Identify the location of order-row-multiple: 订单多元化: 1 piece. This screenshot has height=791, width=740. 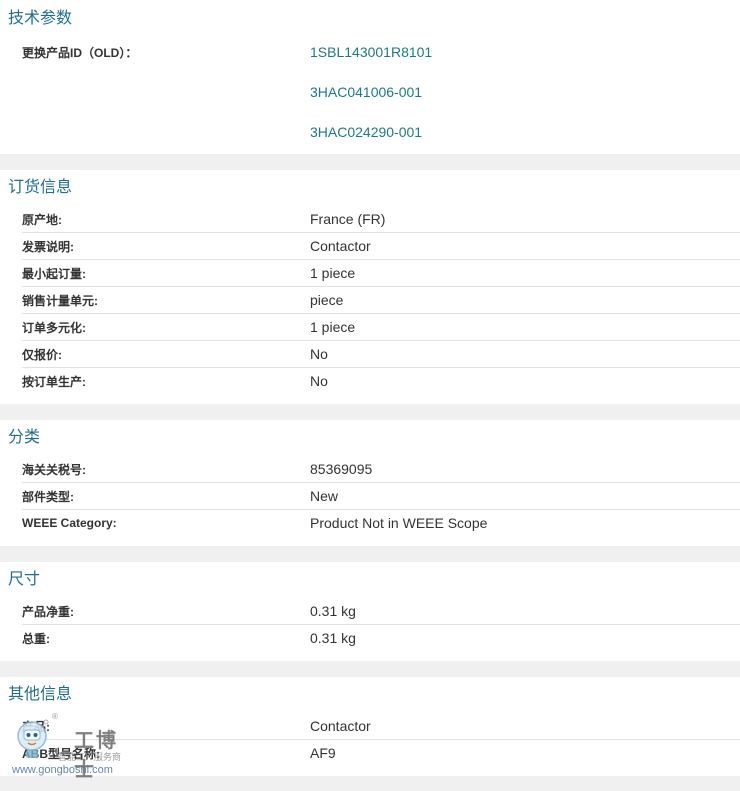
(381, 327).